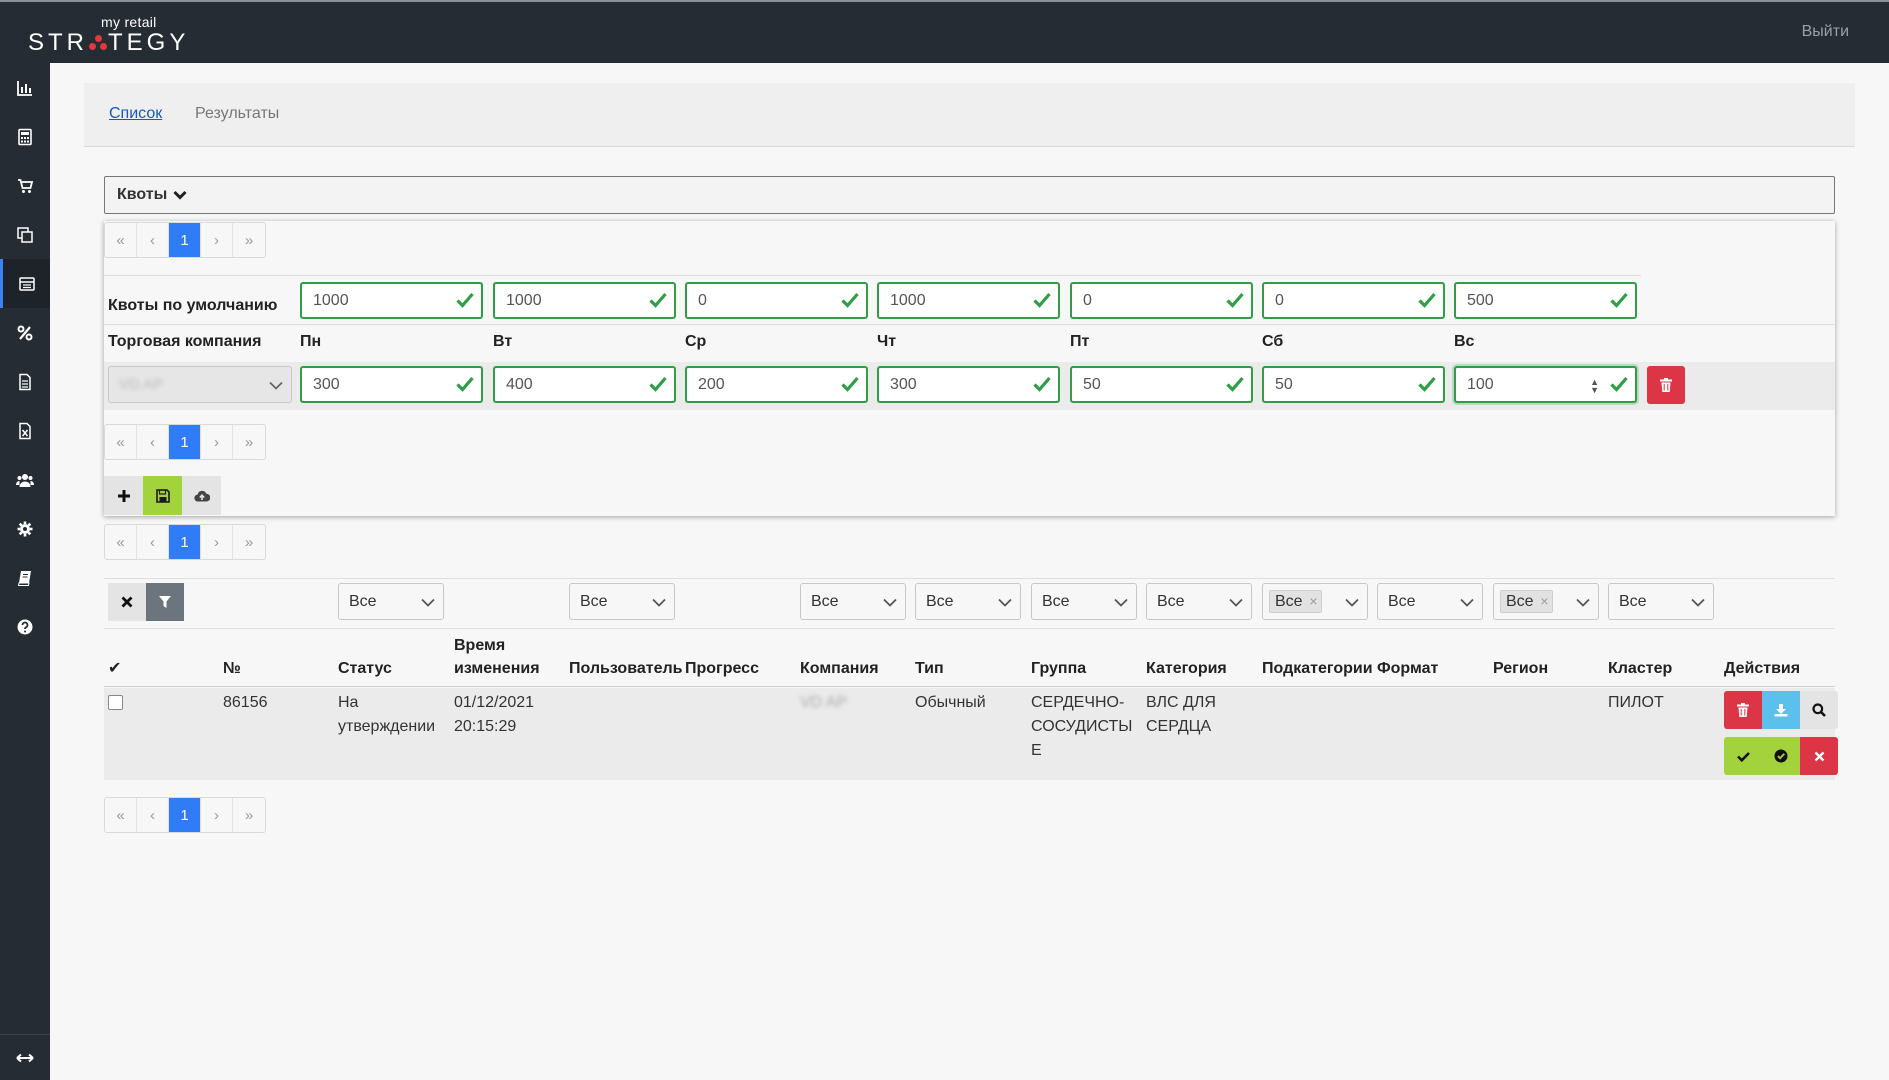 Image resolution: width=1889 pixels, height=1080 pixels. I want to click on default-quota-sun: 500, so click(1545, 300).